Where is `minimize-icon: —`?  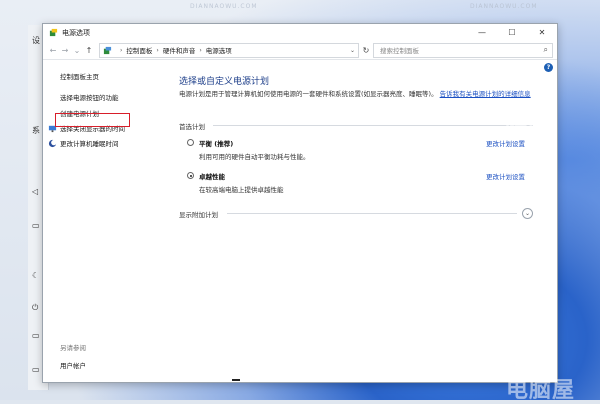 minimize-icon: — is located at coordinates (482, 32).